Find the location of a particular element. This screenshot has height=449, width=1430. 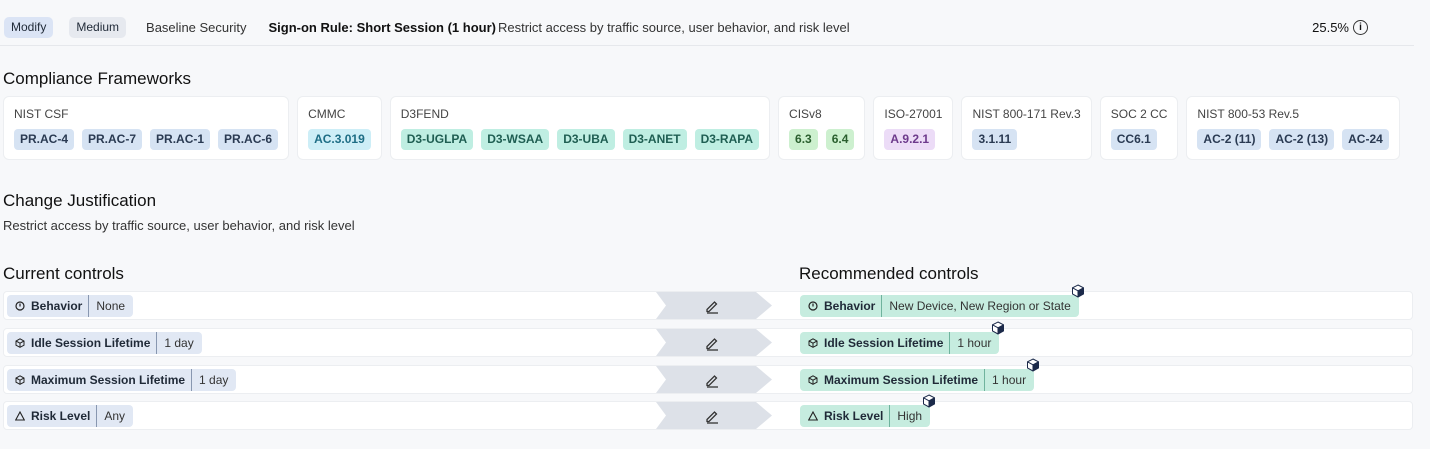

framework-tags: PR.AC-4 PR.AC-7 PR.AC-1 PR.AC-6 is located at coordinates (146, 139).